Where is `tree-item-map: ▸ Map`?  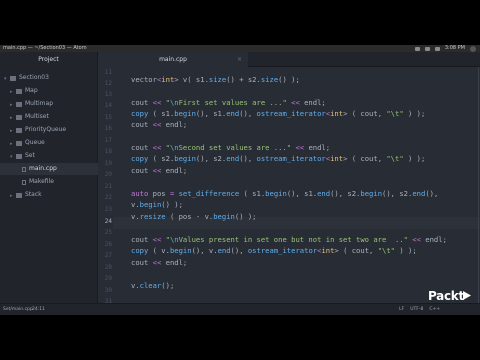
tree-item-map: ▸ Map is located at coordinates (24, 91).